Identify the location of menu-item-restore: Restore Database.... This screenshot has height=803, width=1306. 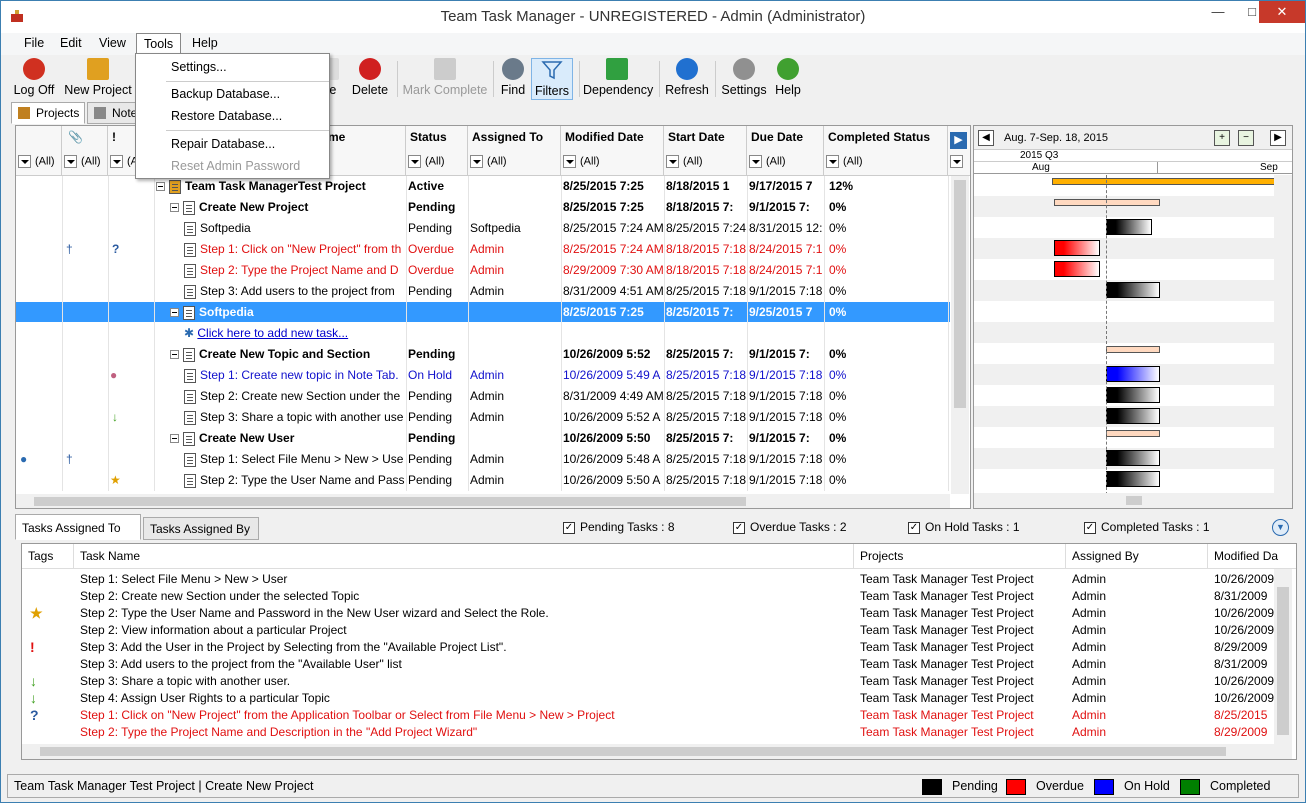
(226, 116).